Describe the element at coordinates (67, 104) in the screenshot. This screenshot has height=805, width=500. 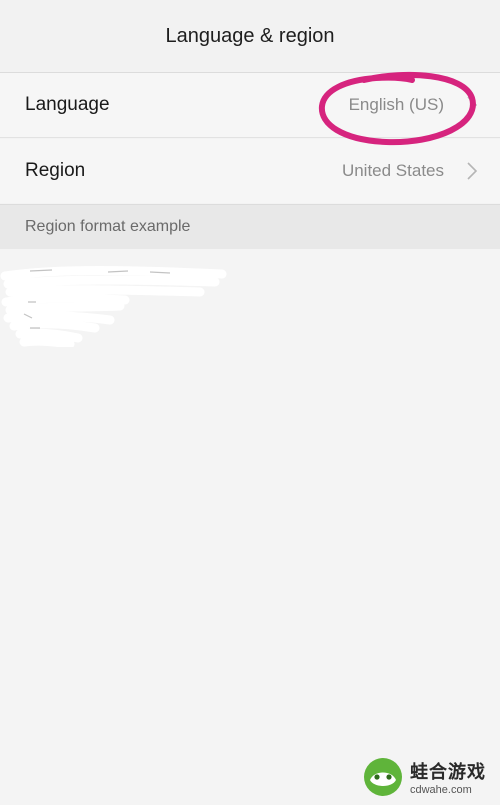
I see `language-label: Language` at that location.